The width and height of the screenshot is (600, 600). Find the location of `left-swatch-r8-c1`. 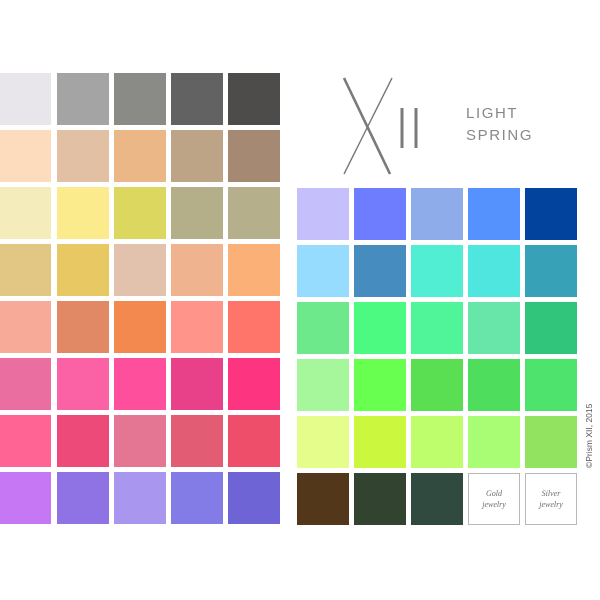

left-swatch-r8-c1 is located at coordinates (25, 498).